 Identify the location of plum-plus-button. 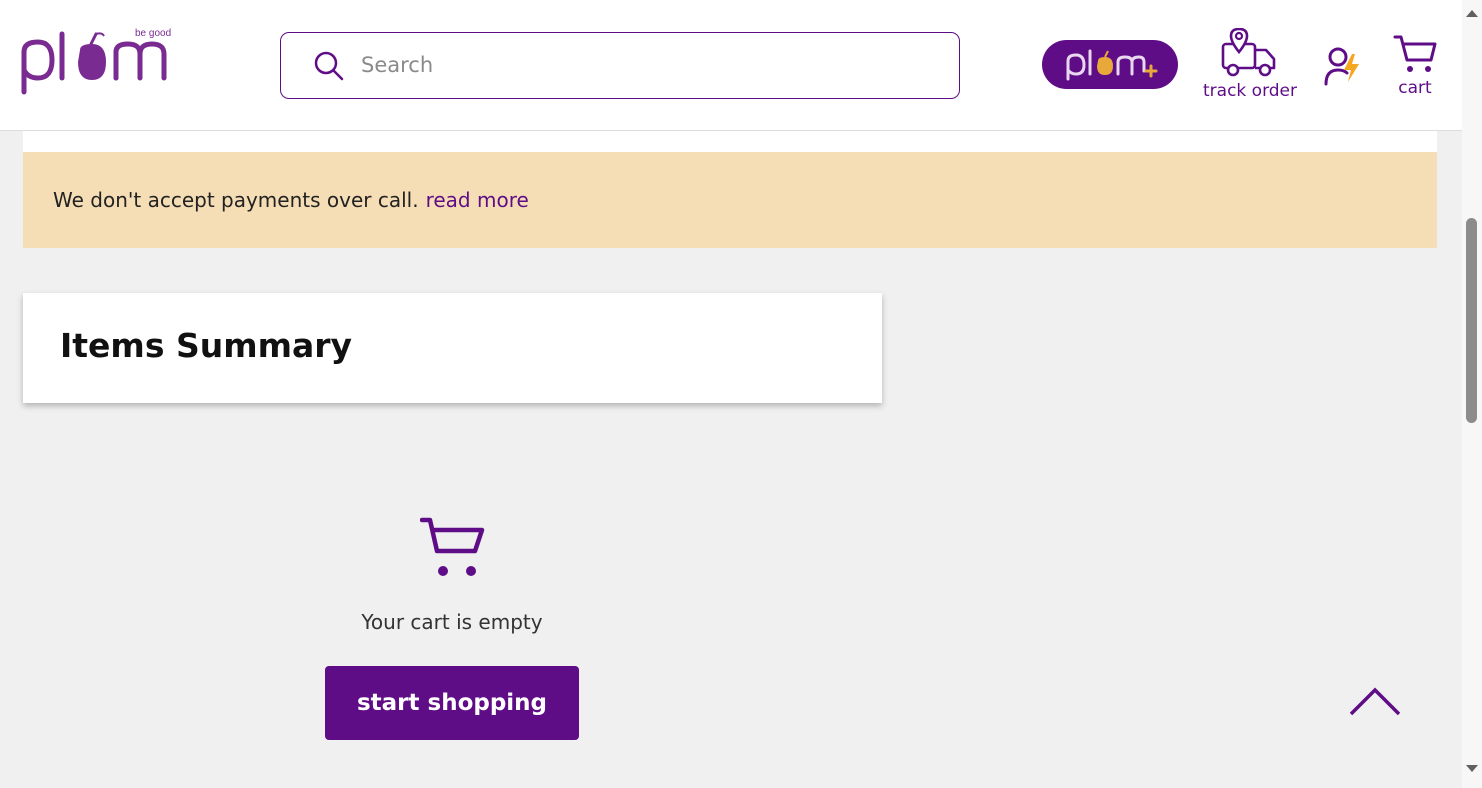
(1110, 64).